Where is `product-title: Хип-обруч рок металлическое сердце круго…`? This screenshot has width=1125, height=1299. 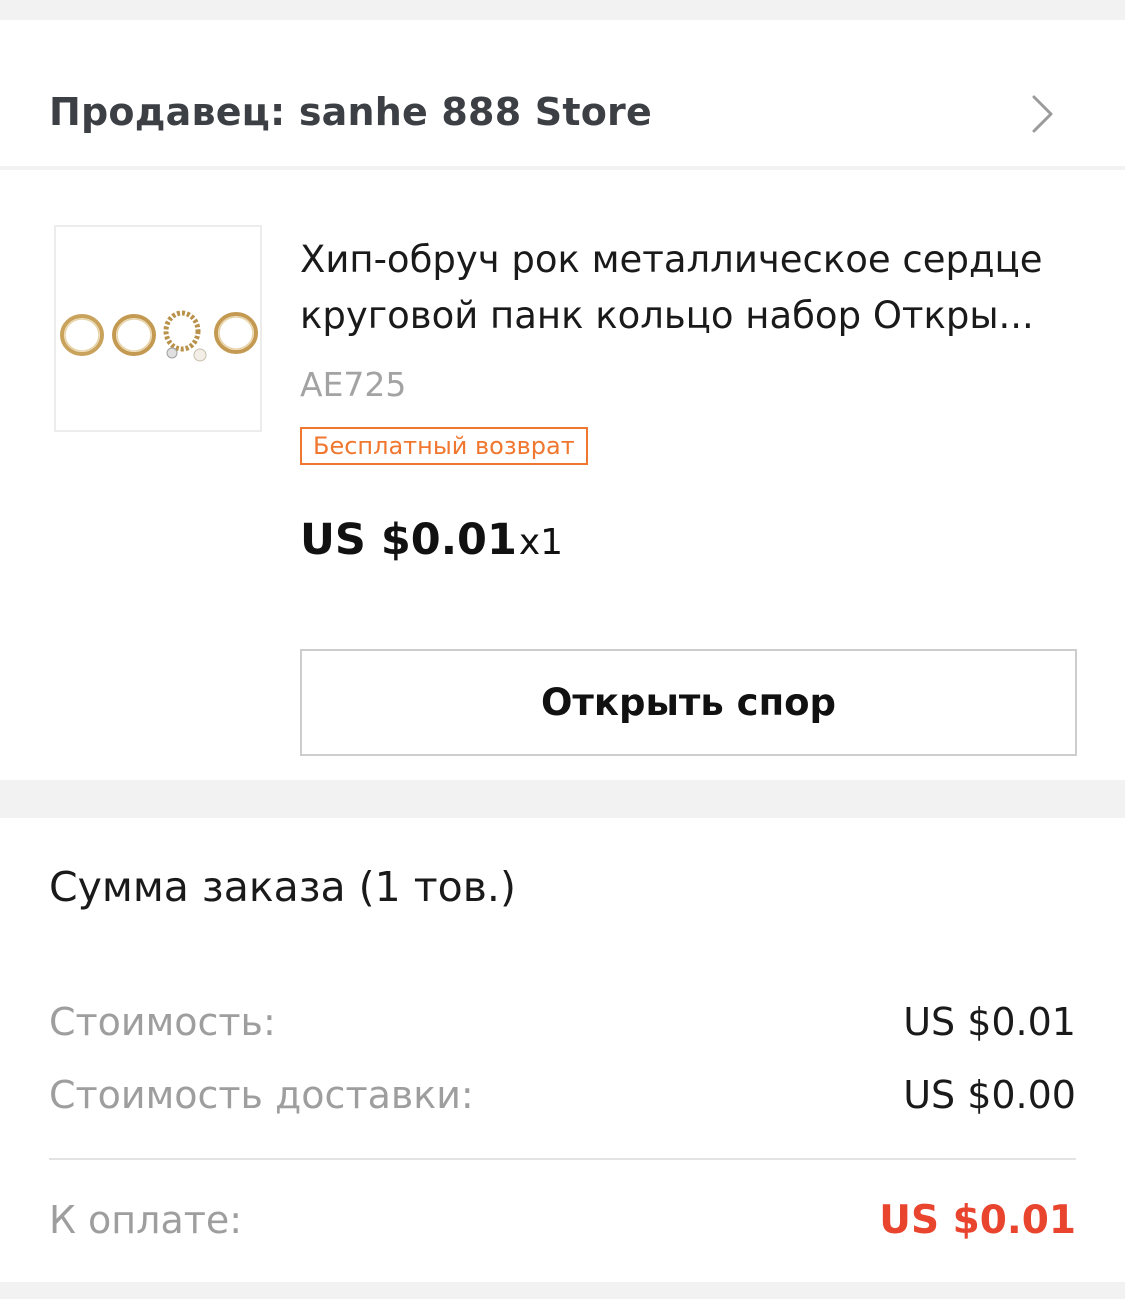 product-title: Хип-обруч рок металлическое сердце круго… is located at coordinates (695, 288).